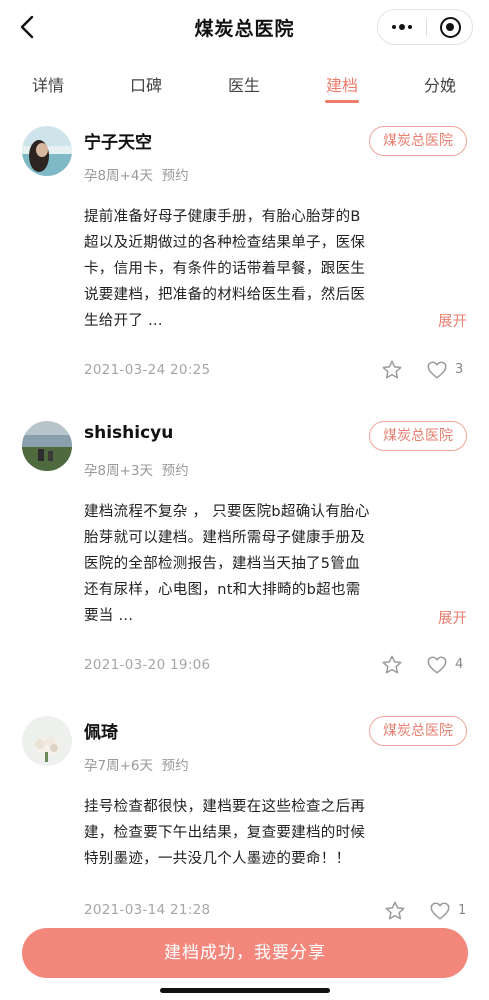  Describe the element at coordinates (225, 833) in the screenshot. I see `content-line: 建，检查要下午出结果，复查要建档的时候` at that location.